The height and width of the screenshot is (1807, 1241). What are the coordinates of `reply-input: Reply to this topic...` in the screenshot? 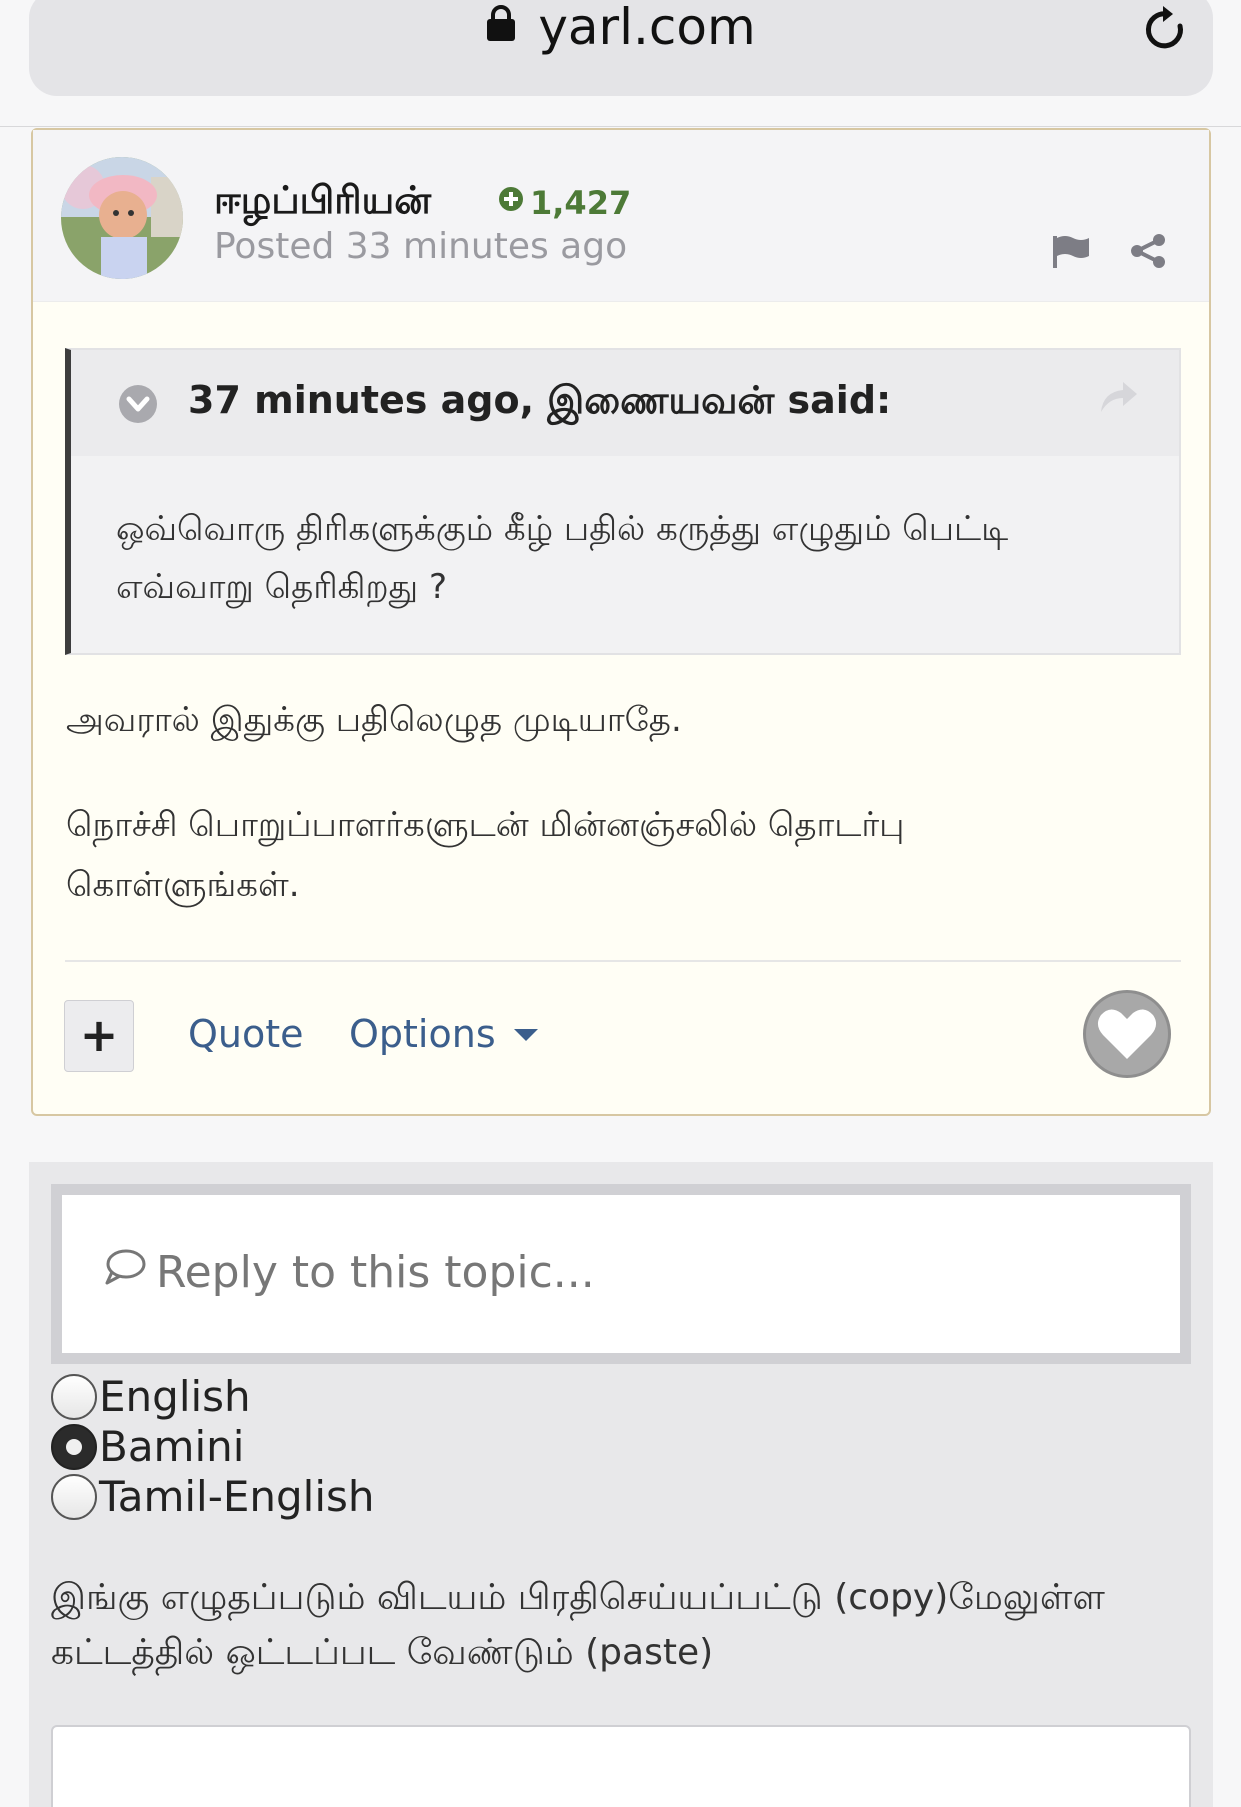 It's located at (621, 1274).